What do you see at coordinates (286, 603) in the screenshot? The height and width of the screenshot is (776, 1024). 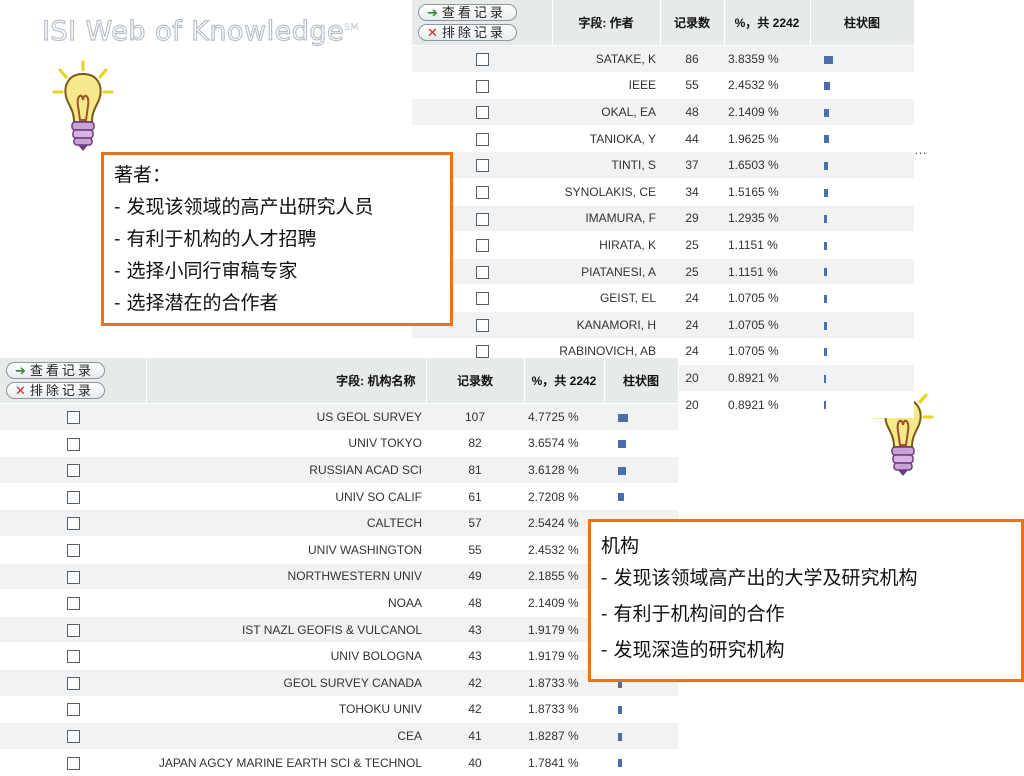 I see `row-name: NOAA` at bounding box center [286, 603].